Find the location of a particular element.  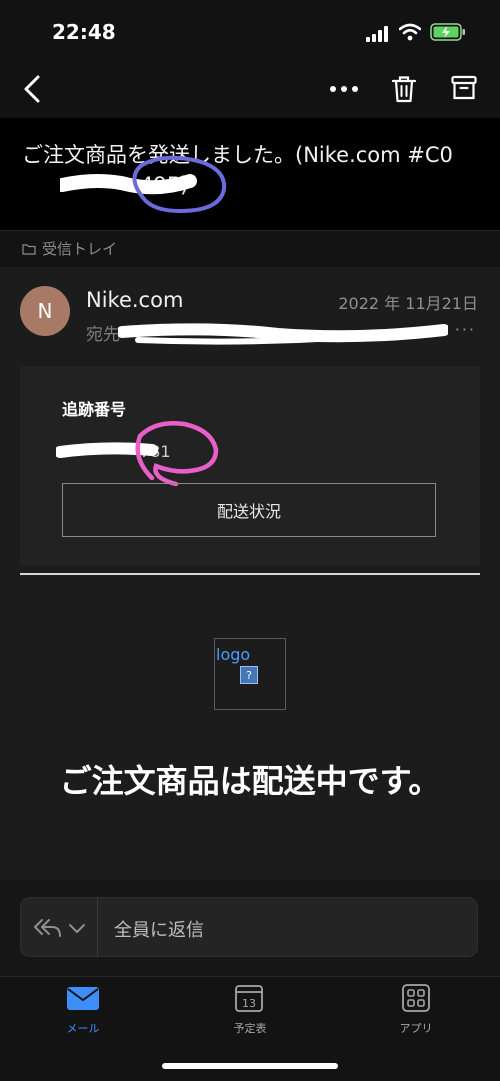

reply-all-label: 全員に返信 is located at coordinates (159, 929).